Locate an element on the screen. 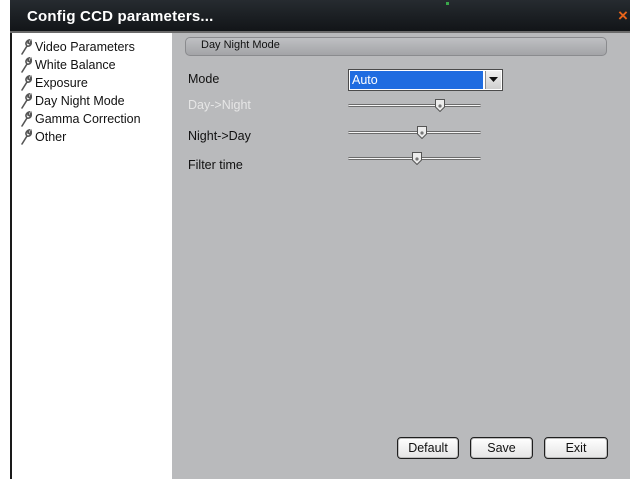 The width and height of the screenshot is (630, 479). sidebar-item-gamma-correction: Gamma Correction is located at coordinates (92, 119).